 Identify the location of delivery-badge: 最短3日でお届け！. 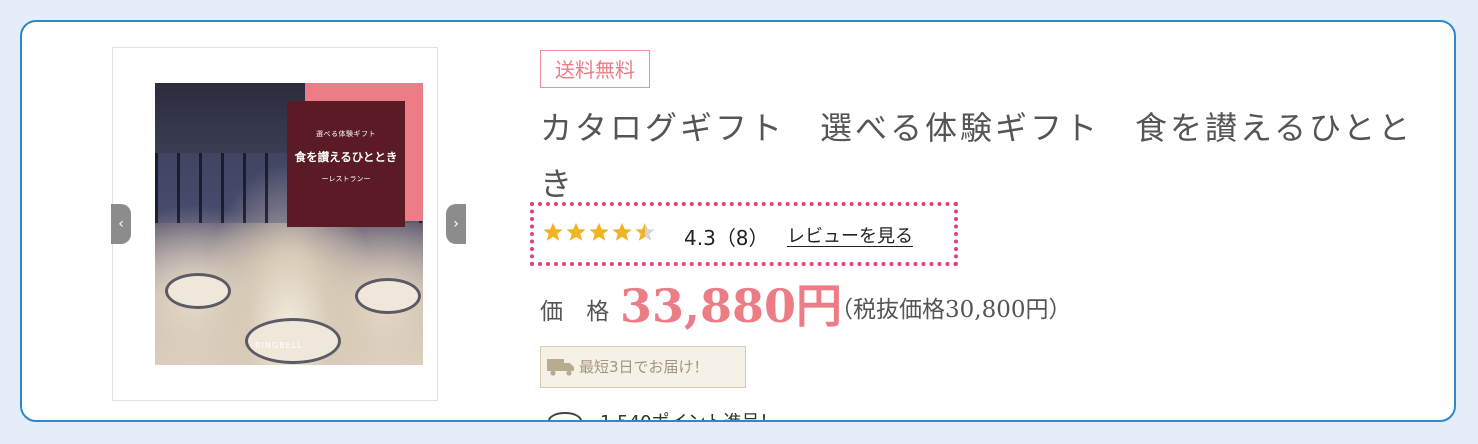
(643, 367).